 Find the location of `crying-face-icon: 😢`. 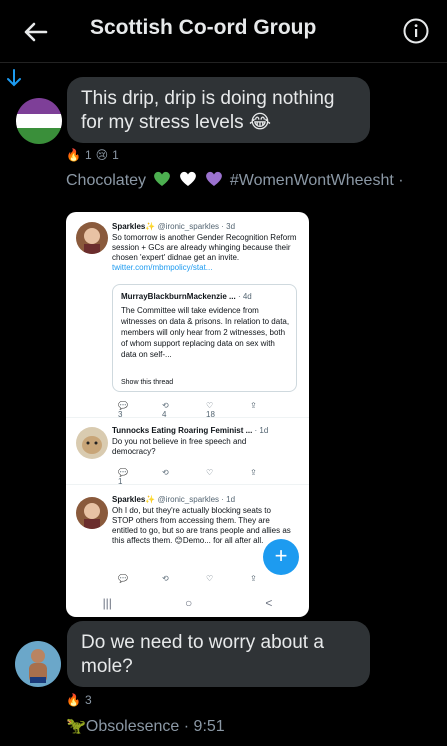

crying-face-icon: 😢 is located at coordinates (102, 155).